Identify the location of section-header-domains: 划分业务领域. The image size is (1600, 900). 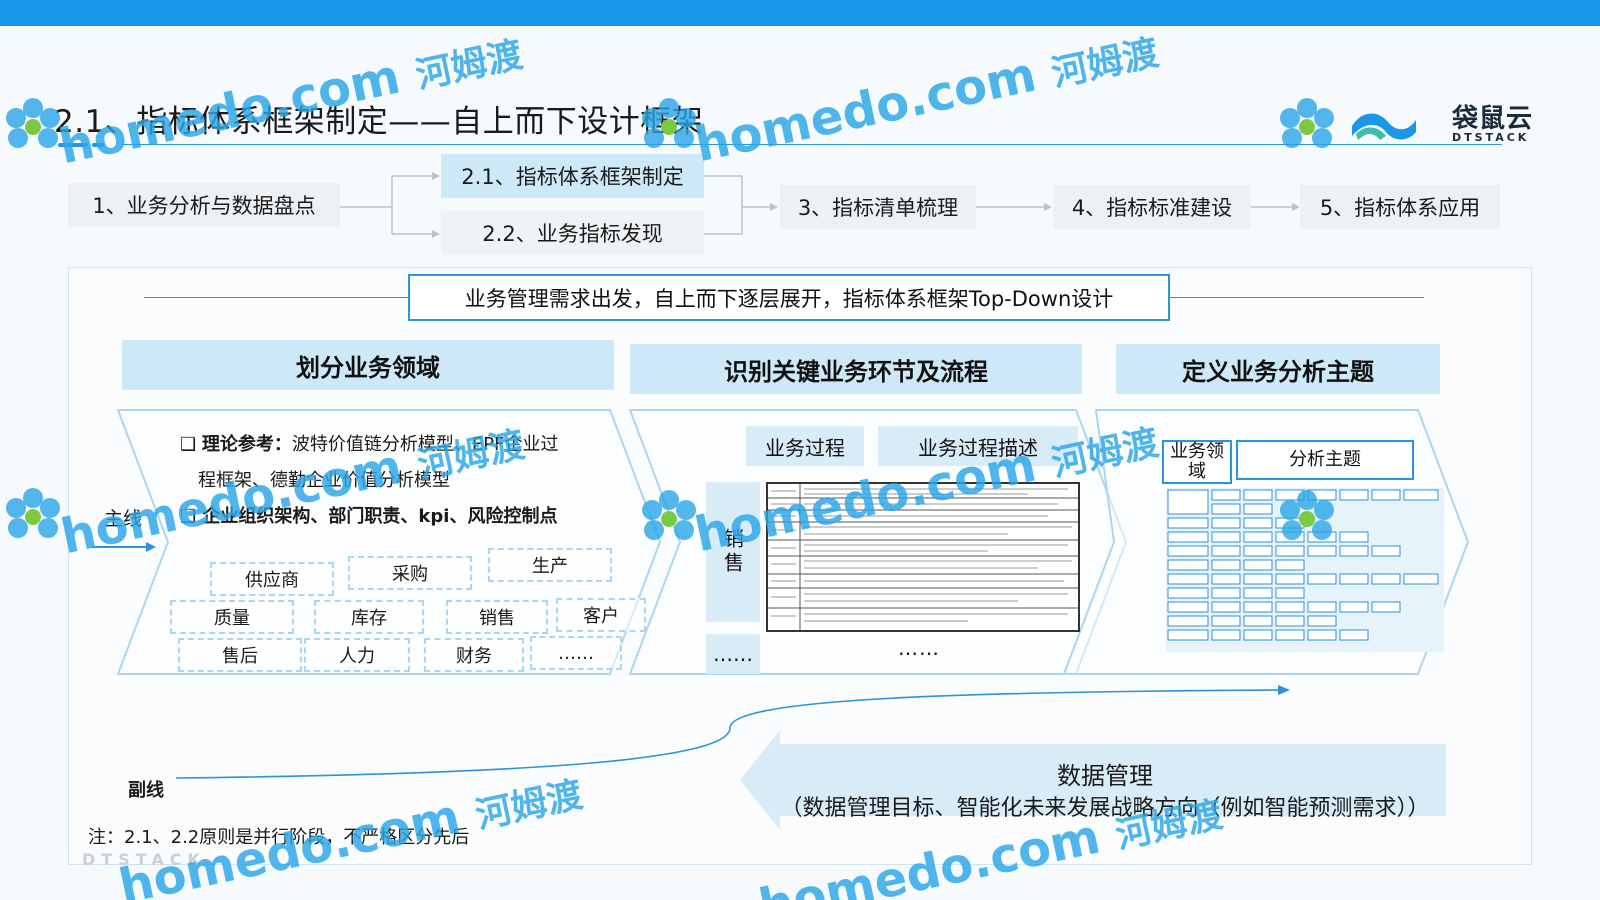
(368, 365).